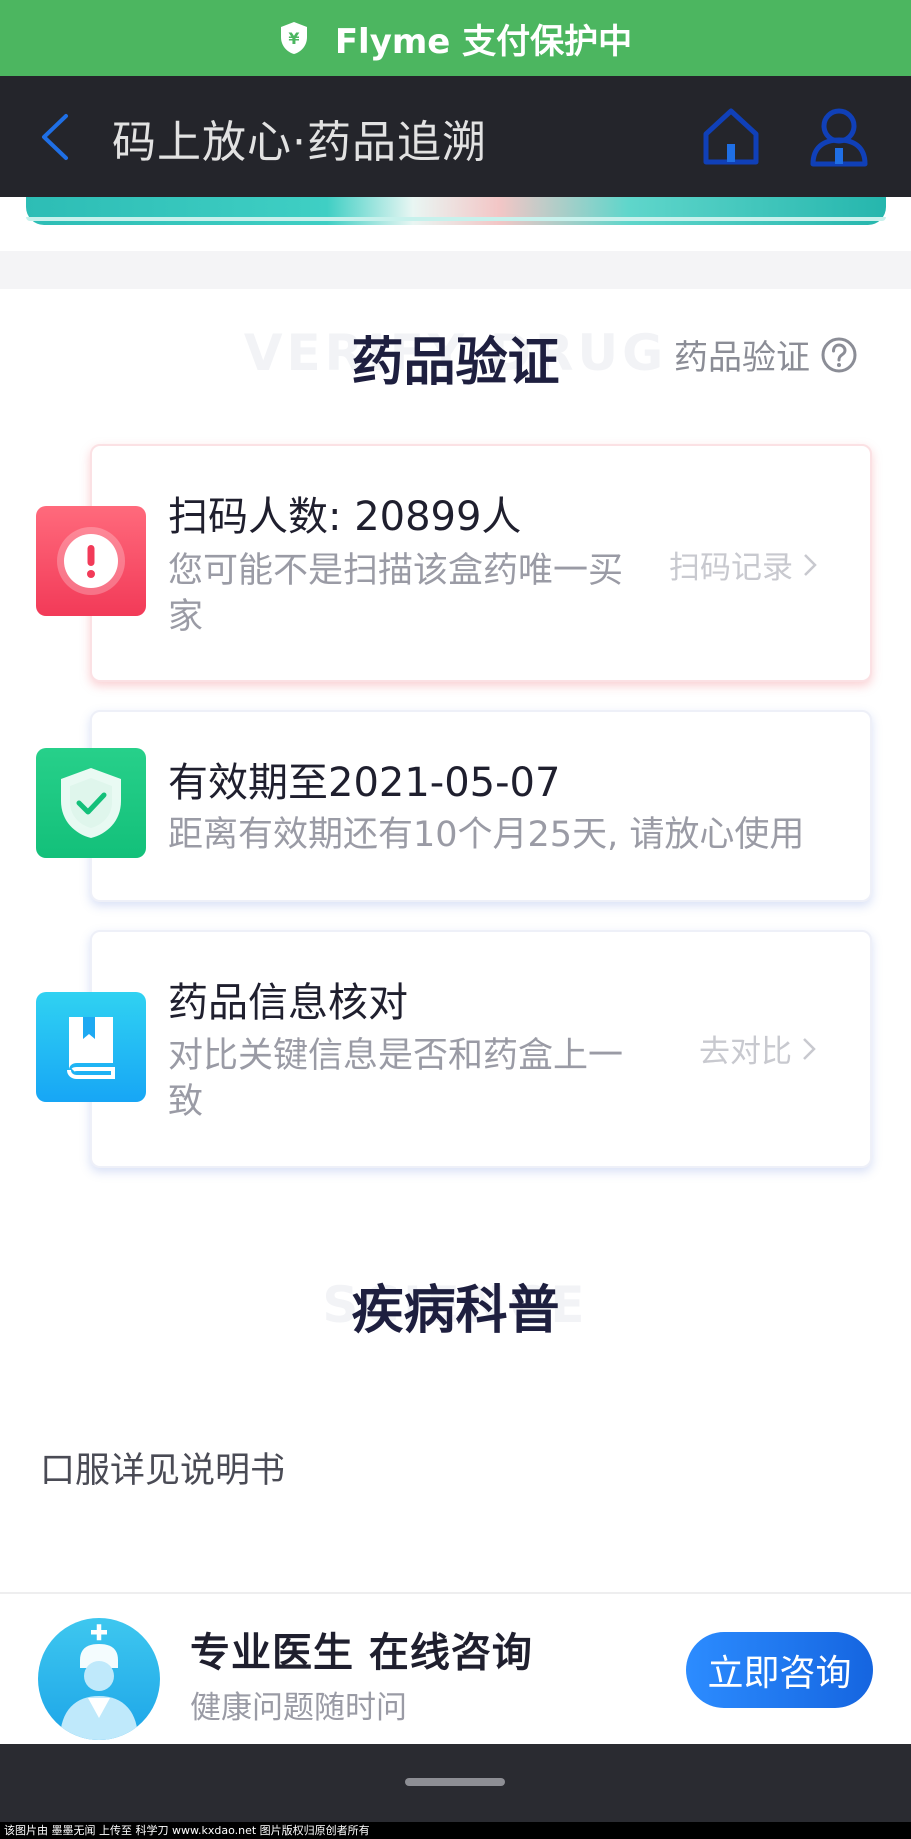 The height and width of the screenshot is (1839, 911). Describe the element at coordinates (163, 1471) in the screenshot. I see `usage-note: 口服详见说明书` at that location.